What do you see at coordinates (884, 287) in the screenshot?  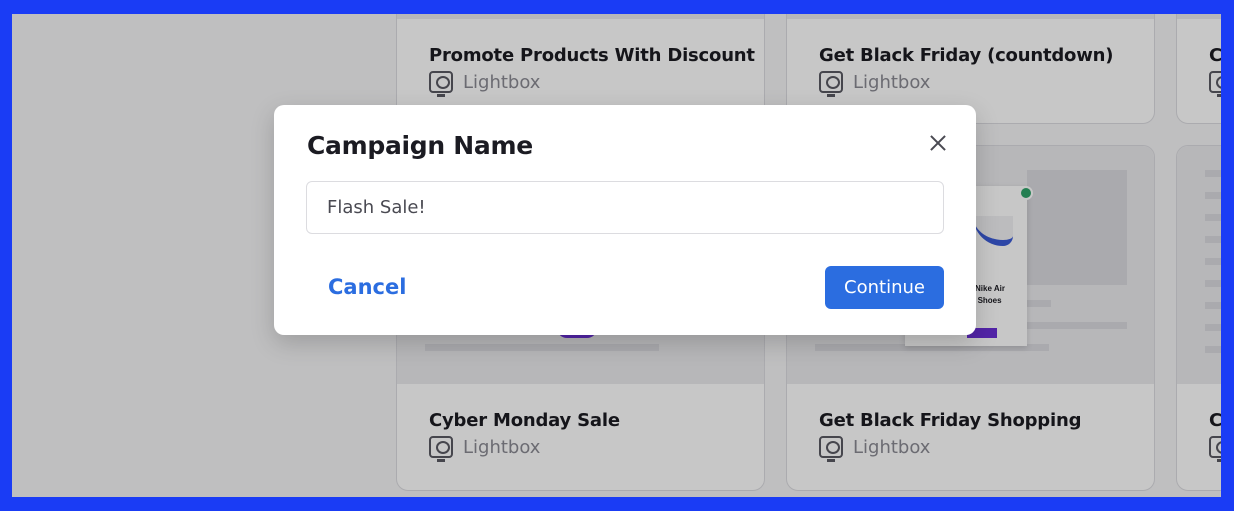 I see `continue-button: Continue` at bounding box center [884, 287].